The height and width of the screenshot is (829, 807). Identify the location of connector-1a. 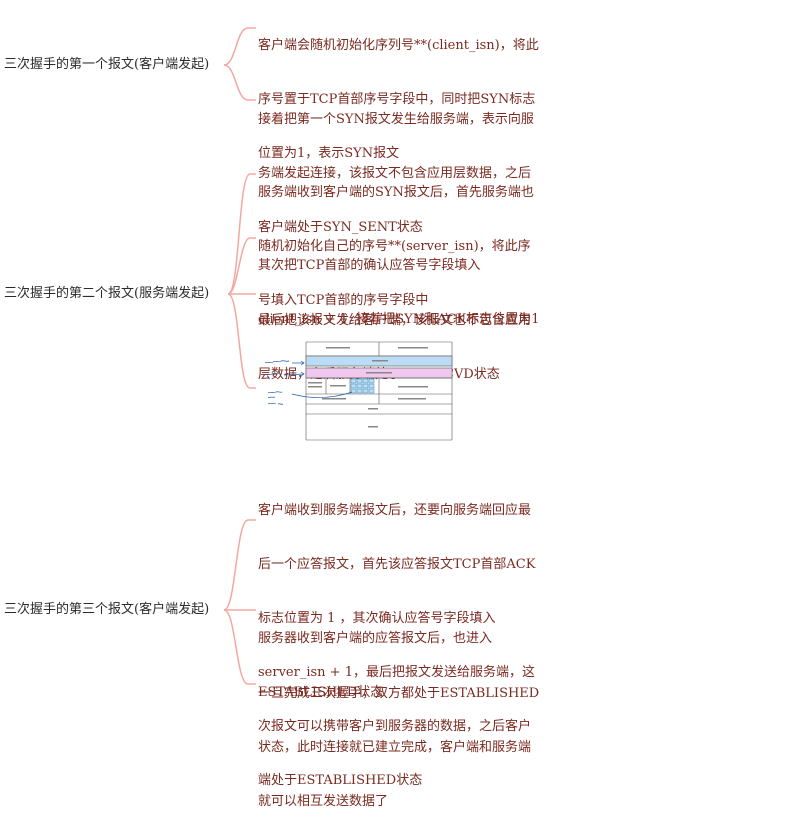
(239, 46).